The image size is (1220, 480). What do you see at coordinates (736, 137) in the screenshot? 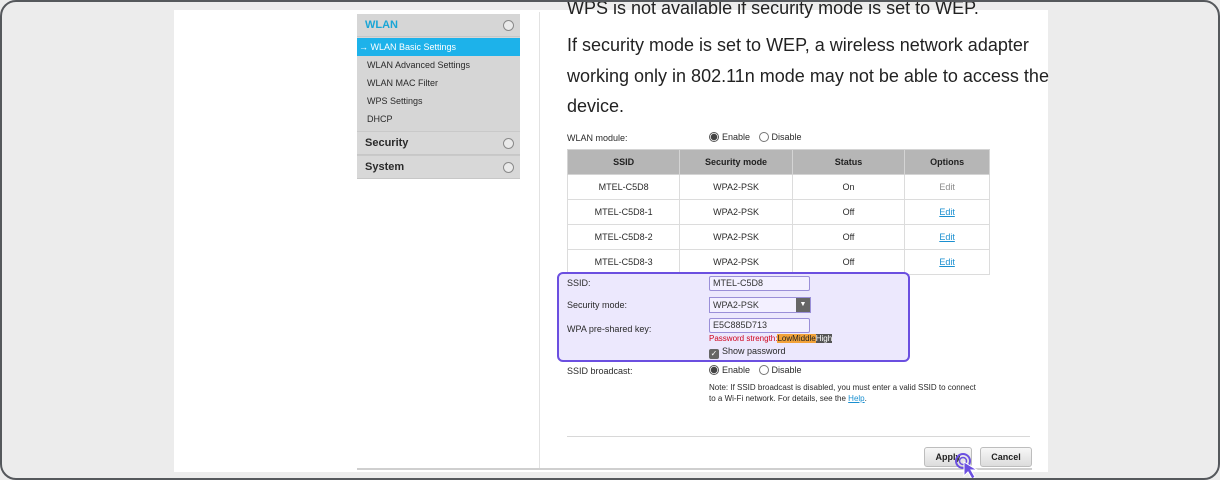
I see `wlan-module-enable-label: Enable` at bounding box center [736, 137].